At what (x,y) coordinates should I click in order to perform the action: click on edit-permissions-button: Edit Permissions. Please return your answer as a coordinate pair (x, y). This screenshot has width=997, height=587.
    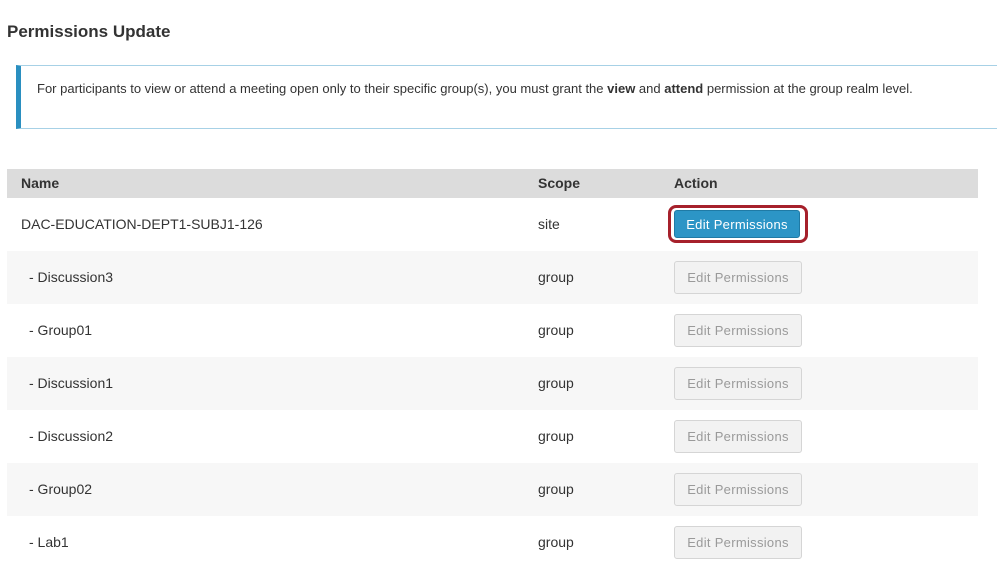
    Looking at the image, I should click on (737, 224).